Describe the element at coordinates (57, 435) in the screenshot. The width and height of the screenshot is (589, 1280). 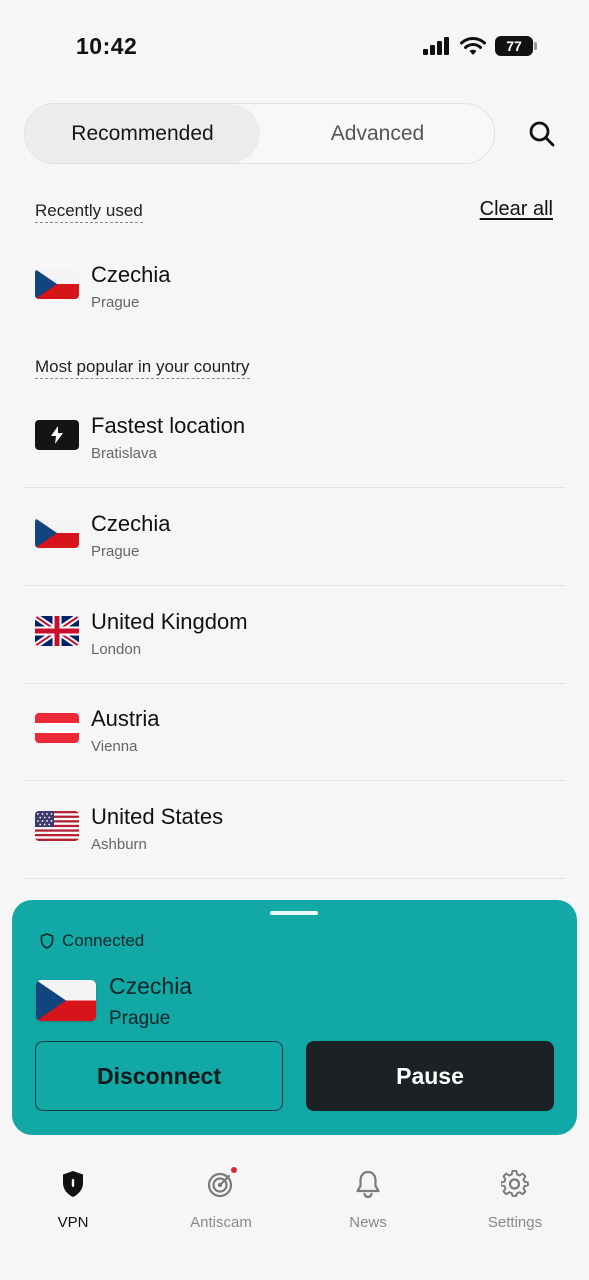
I see `lightning-icon` at that location.